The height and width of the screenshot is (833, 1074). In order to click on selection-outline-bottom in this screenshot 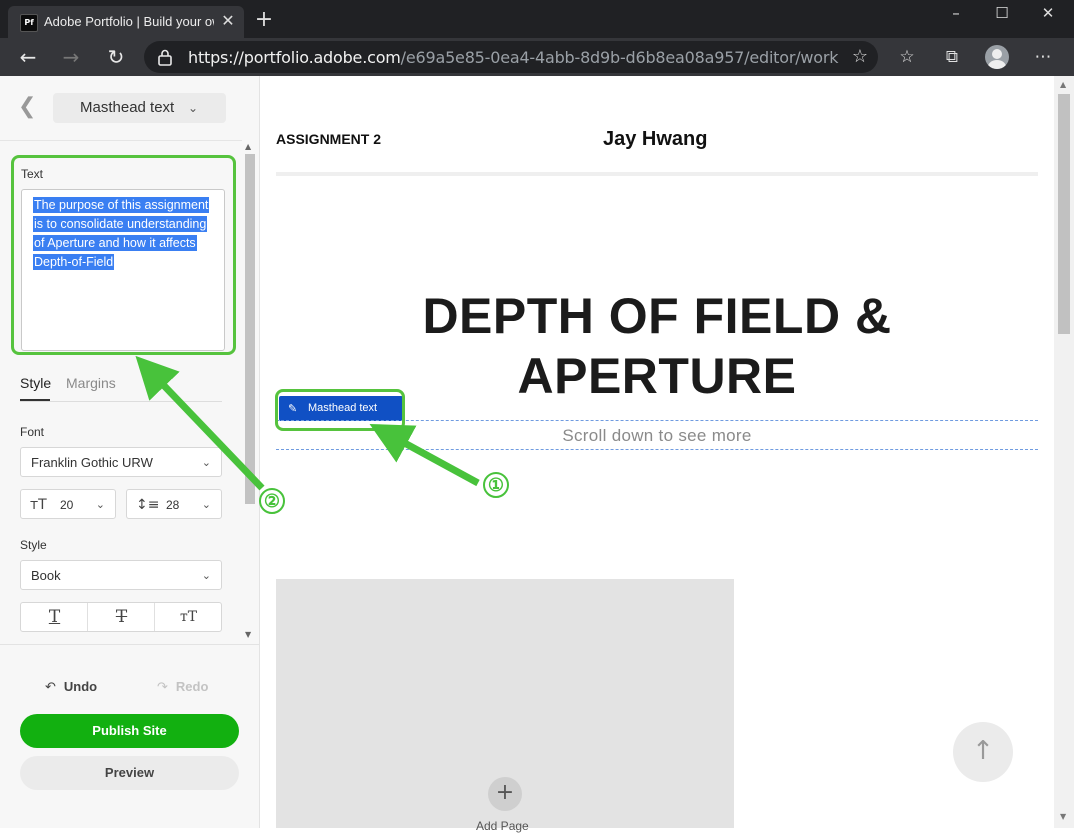, I will do `click(657, 449)`.